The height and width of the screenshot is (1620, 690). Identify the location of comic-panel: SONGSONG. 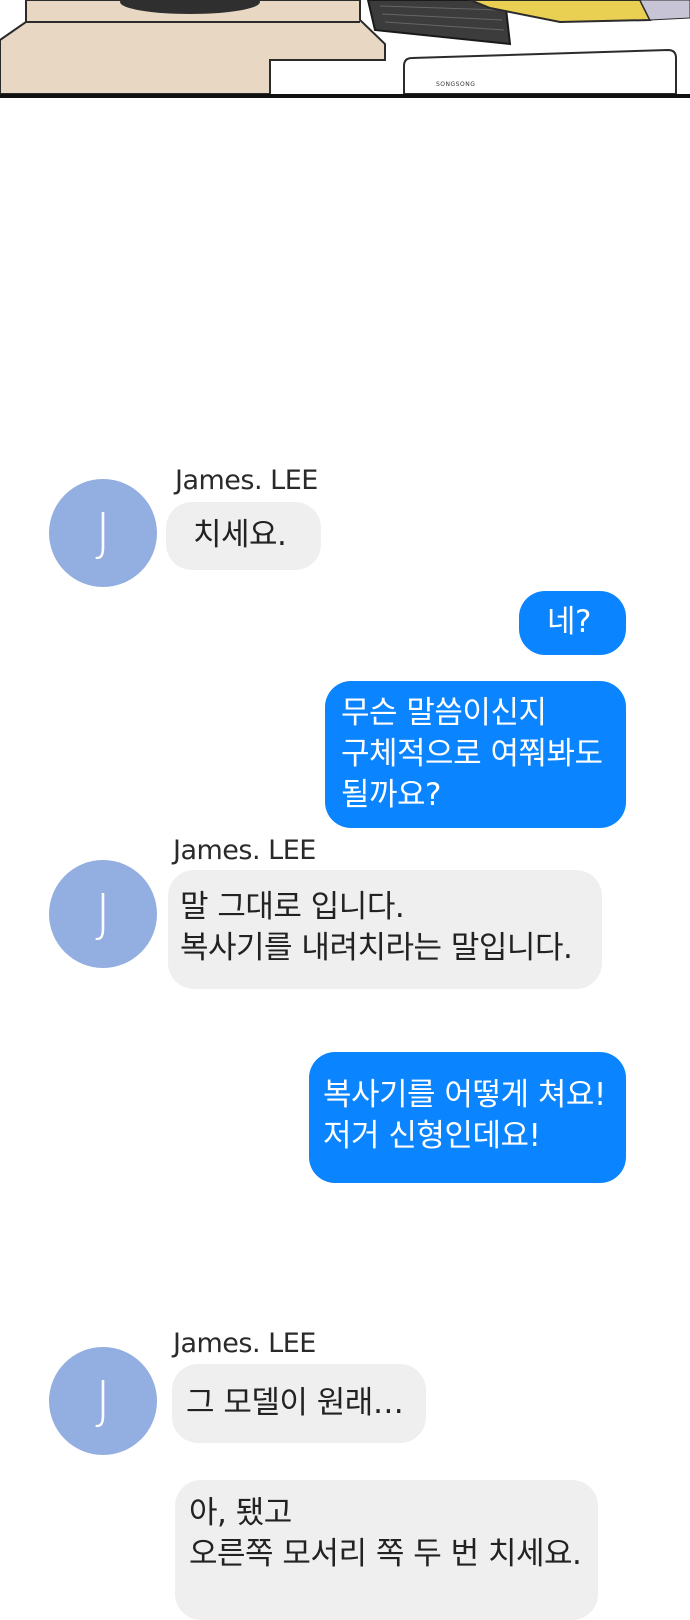
(345, 49).